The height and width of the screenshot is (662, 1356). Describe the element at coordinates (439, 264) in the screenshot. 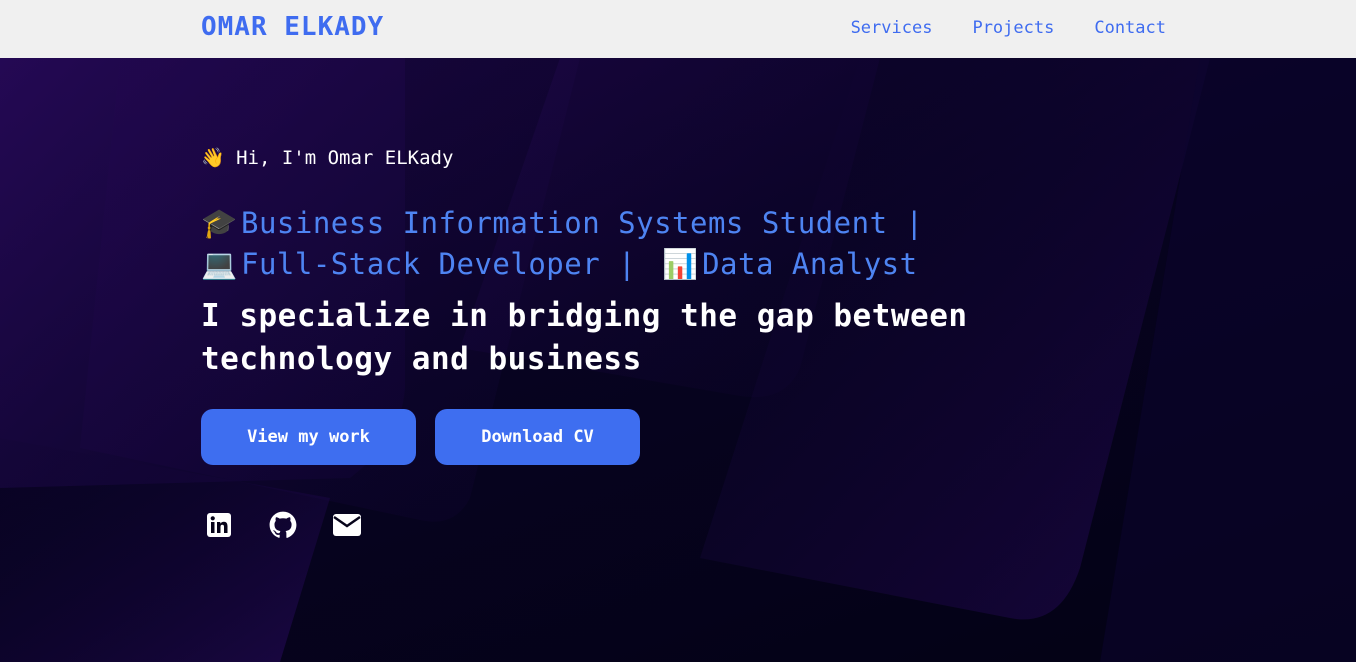

I see `role-text: Full-Stack Developer |` at that location.